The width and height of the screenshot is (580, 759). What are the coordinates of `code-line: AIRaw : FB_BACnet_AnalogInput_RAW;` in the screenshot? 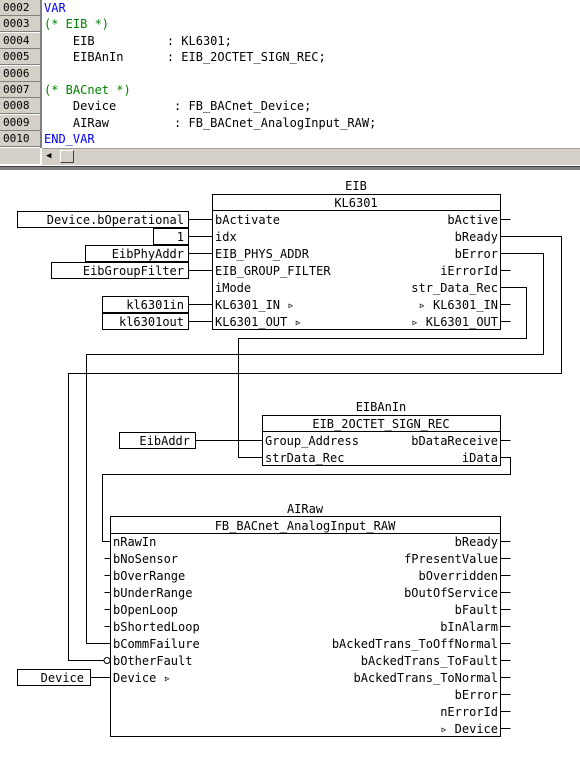 It's located at (210, 123).